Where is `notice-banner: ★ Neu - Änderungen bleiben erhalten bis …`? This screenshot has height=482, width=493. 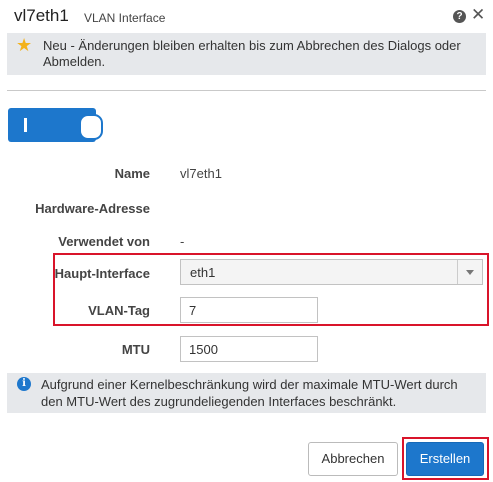 notice-banner: ★ Neu - Änderungen bleiben erhalten bis … is located at coordinates (246, 54).